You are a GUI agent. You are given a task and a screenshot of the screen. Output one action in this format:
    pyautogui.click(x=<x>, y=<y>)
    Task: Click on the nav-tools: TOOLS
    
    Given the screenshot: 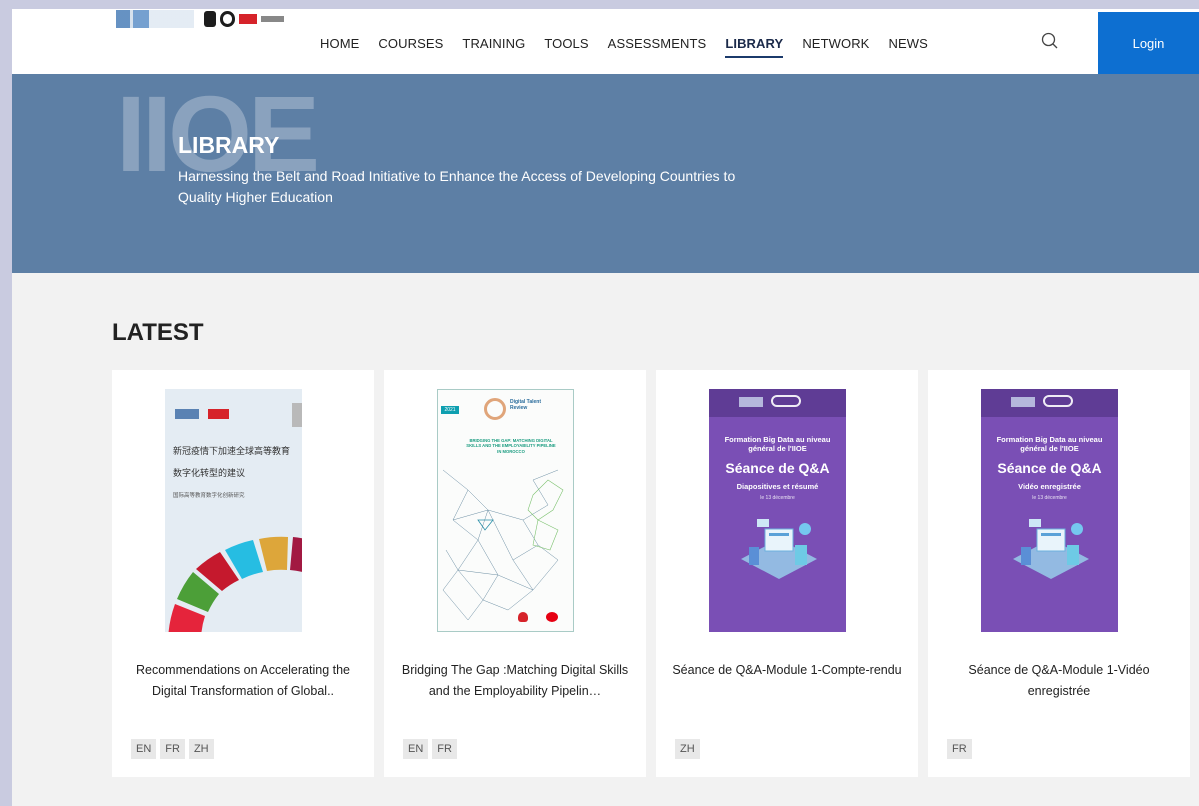 What is the action you would take?
    pyautogui.click(x=566, y=47)
    